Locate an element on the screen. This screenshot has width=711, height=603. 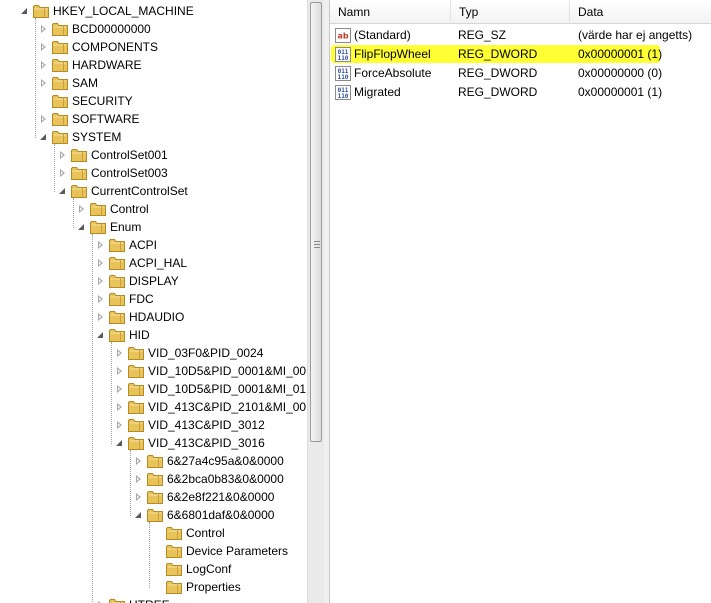
tree-item: ACPI_HAL is located at coordinates (153, 263).